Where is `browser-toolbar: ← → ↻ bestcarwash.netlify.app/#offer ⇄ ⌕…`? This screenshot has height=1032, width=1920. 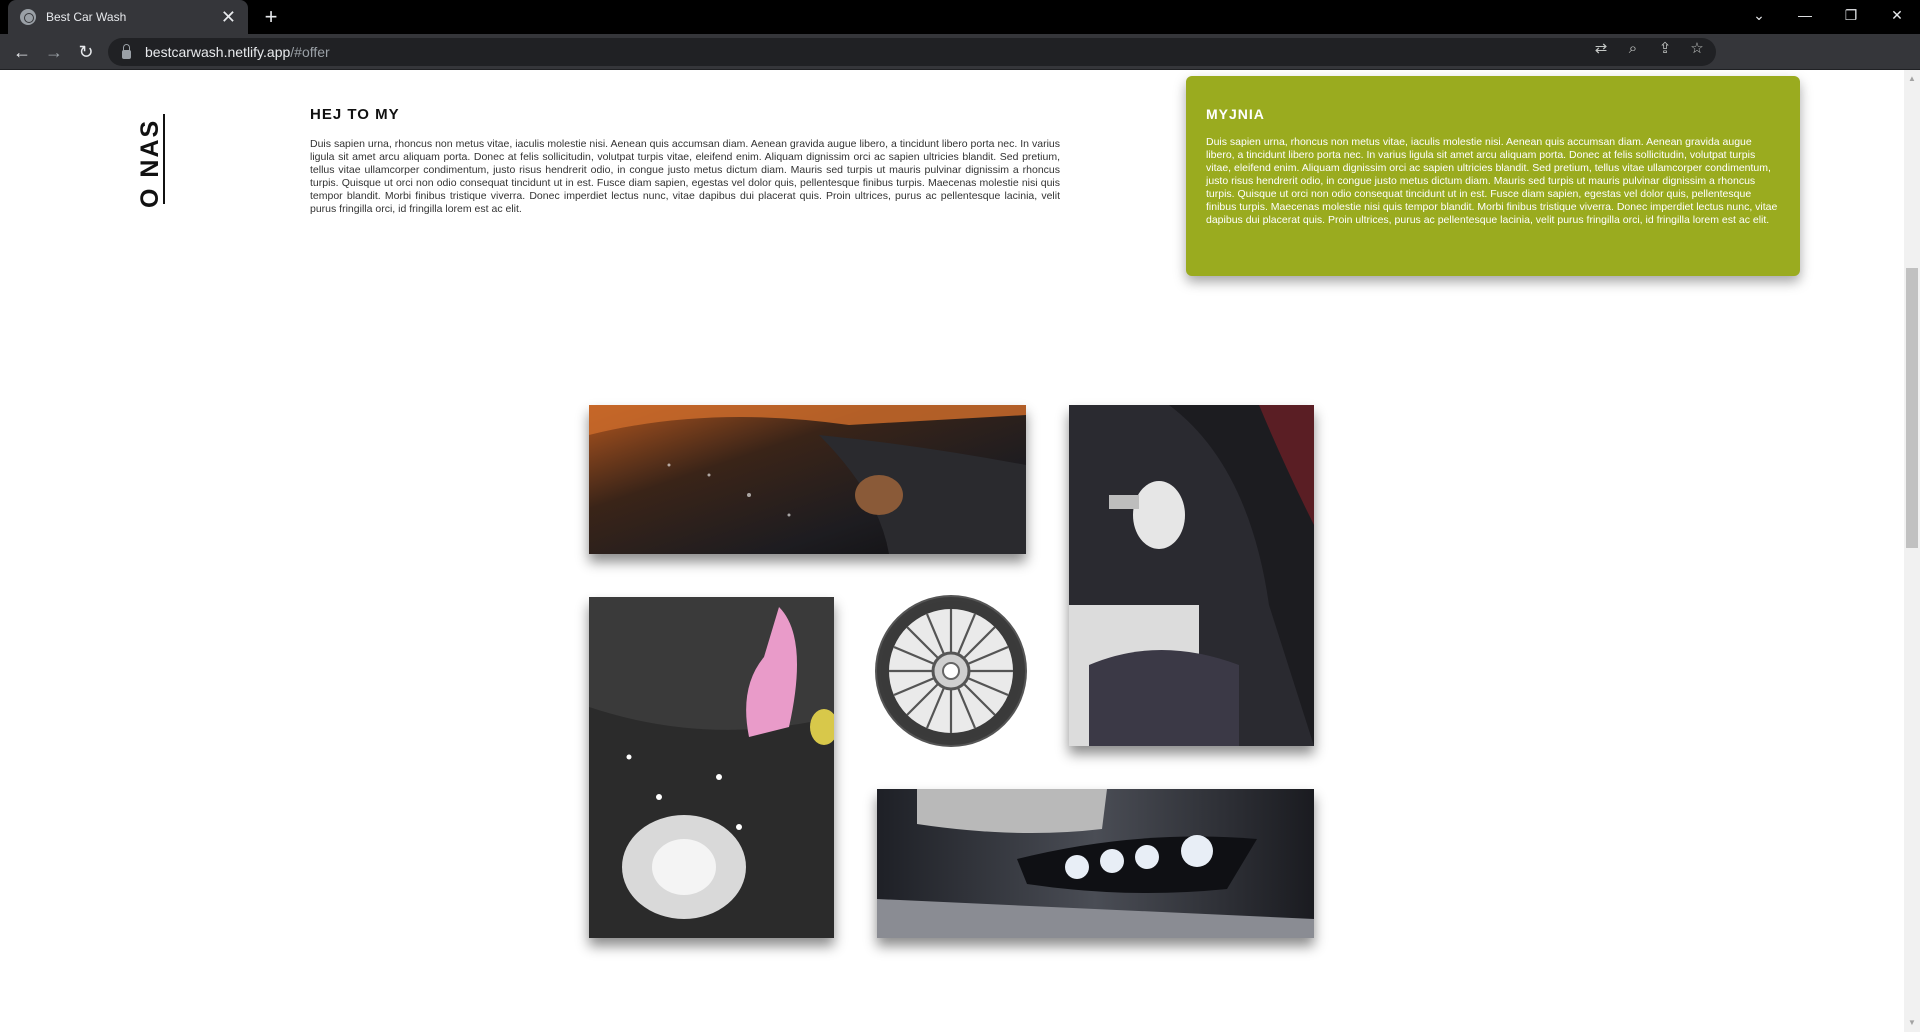 browser-toolbar: ← → ↻ bestcarwash.netlify.app/#offer ⇄ ⌕… is located at coordinates (960, 52).